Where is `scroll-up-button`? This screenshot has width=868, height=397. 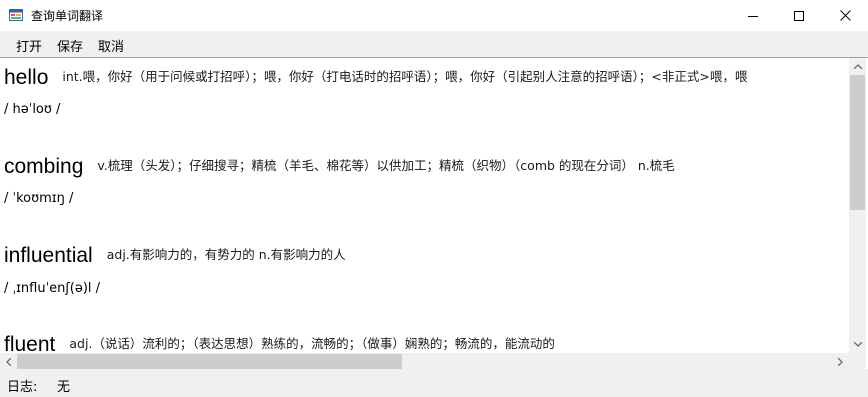
scroll-up-button is located at coordinates (857, 66).